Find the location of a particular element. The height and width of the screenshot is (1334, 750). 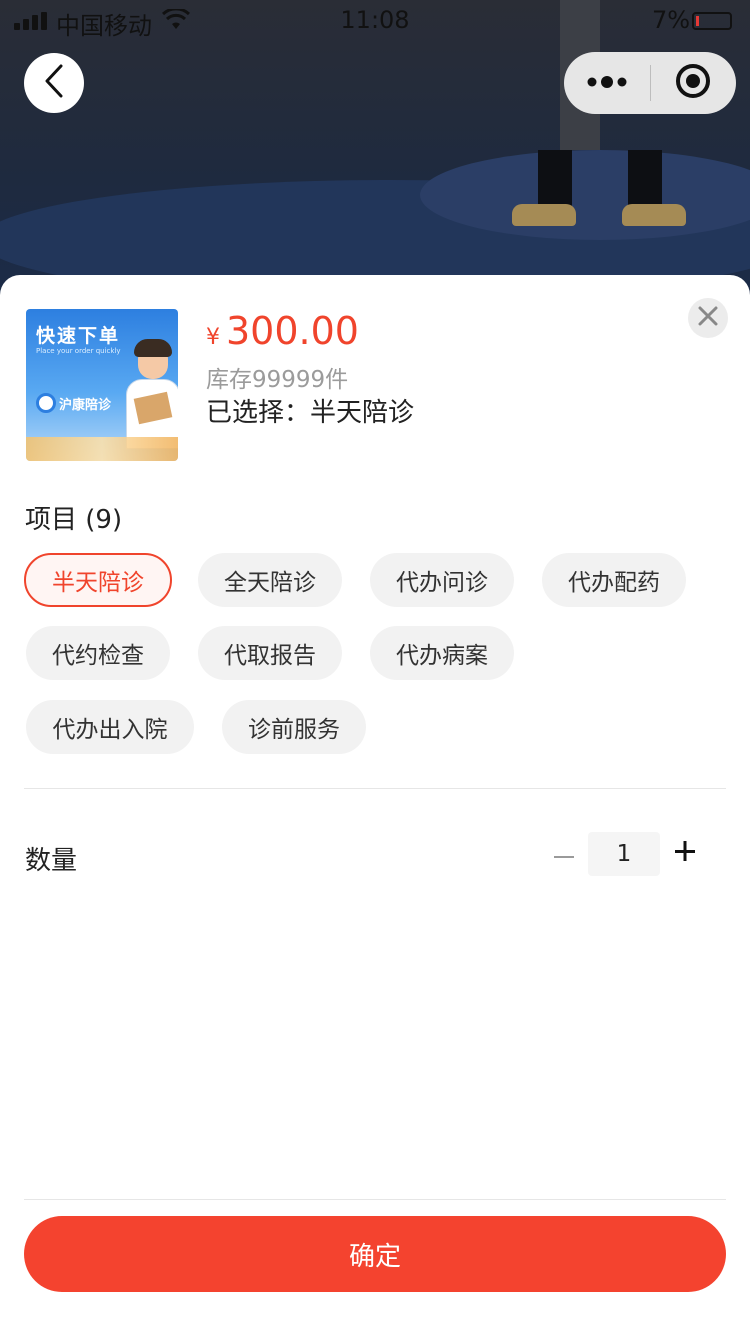

option-chip: 代约检查 is located at coordinates (98, 653).